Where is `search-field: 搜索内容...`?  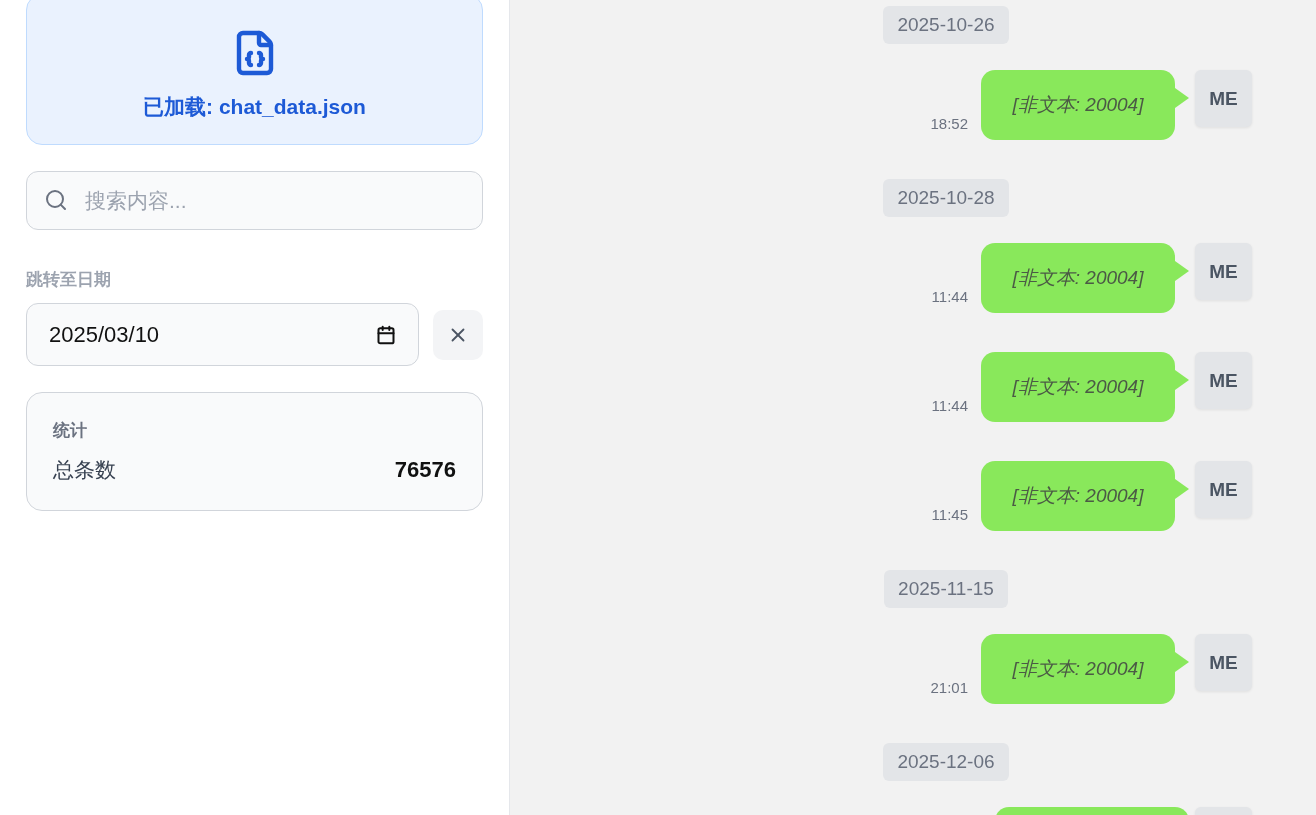
search-field: 搜索内容... is located at coordinates (254, 200).